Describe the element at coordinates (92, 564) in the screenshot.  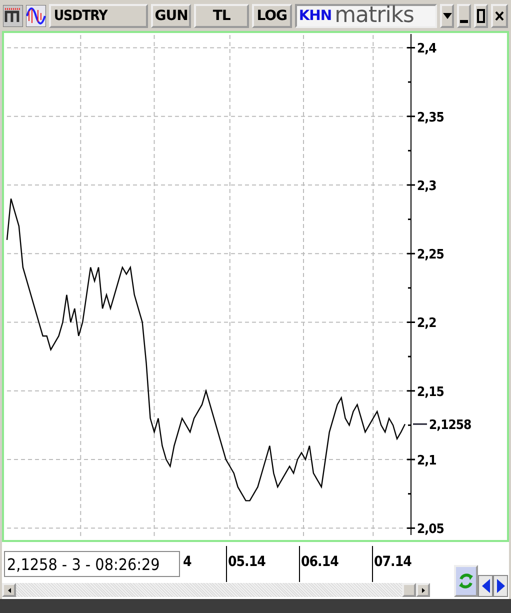
I see `price-readout-field: 2,1258 - 3 - 08:26:29` at that location.